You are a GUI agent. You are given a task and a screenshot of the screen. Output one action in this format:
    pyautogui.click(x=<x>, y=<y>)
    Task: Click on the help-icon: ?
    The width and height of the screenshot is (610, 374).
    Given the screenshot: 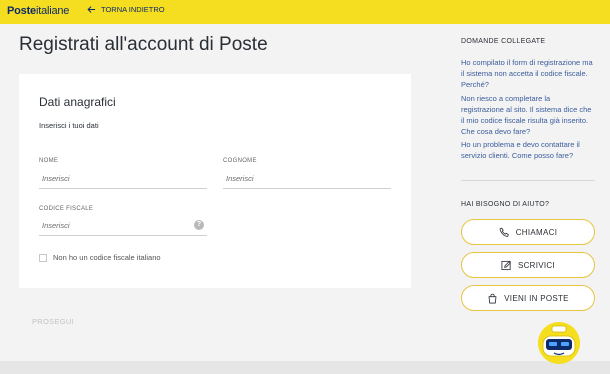 What is the action you would take?
    pyautogui.click(x=199, y=225)
    